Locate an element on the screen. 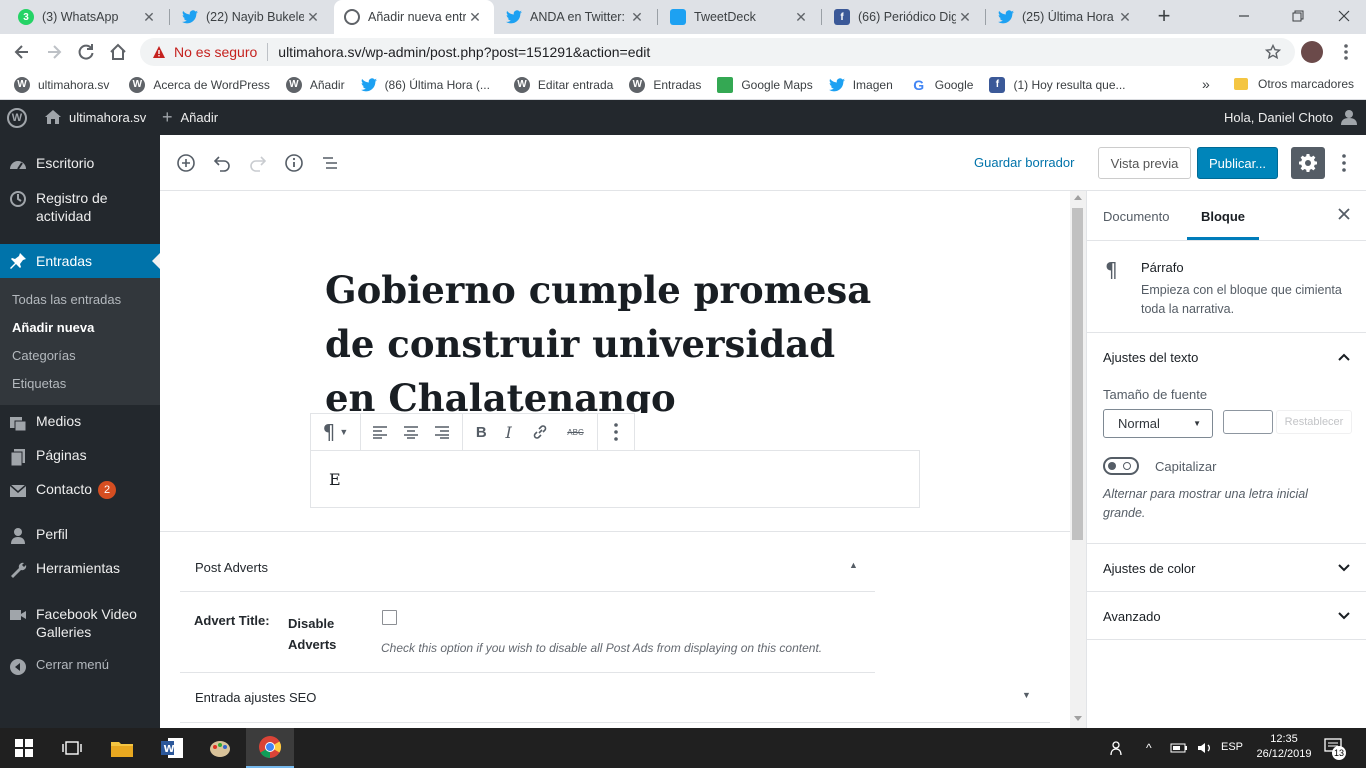  chevron-up-icon is located at coordinates (1344, 357).